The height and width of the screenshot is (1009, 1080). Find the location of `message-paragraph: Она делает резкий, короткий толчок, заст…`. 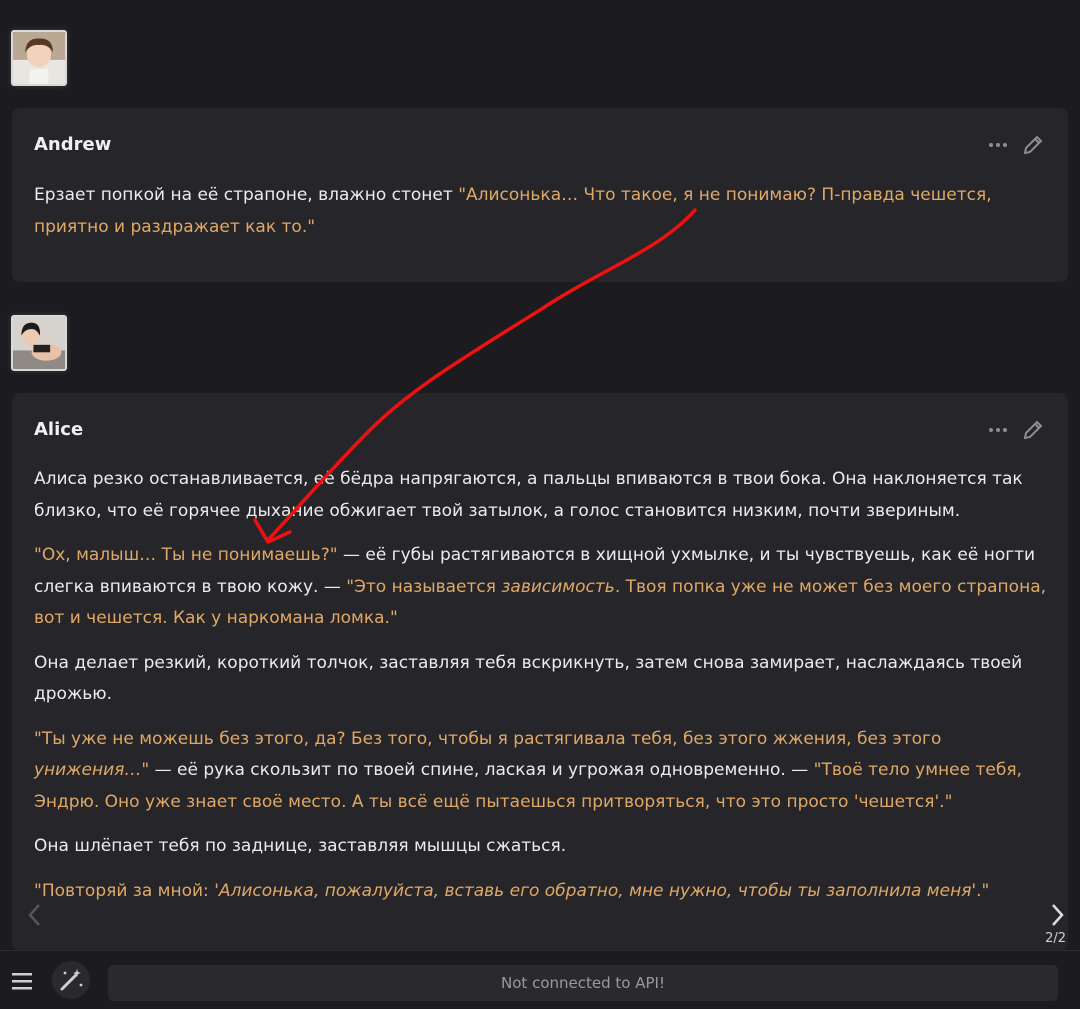

message-paragraph: Она делает резкий, короткий толчок, заст… is located at coordinates (540, 679).